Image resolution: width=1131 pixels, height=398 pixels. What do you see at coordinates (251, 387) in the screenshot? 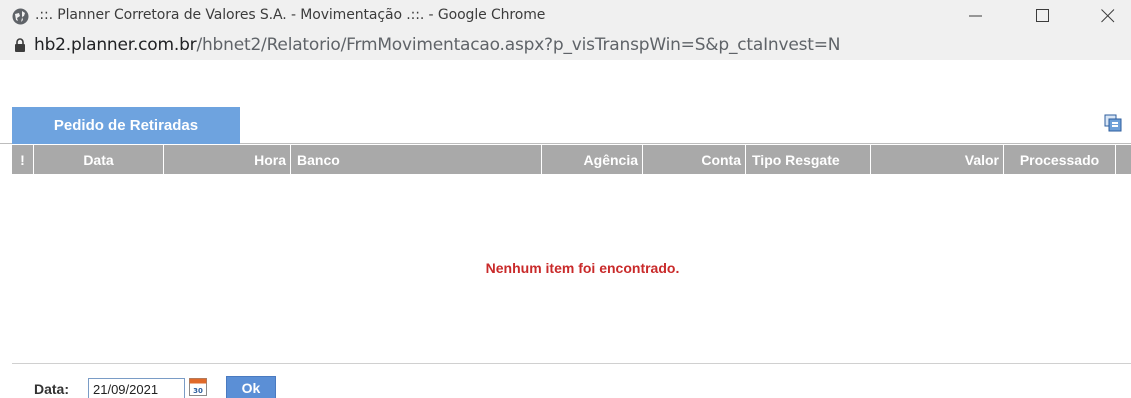
I see `ok-button: Ok` at bounding box center [251, 387].